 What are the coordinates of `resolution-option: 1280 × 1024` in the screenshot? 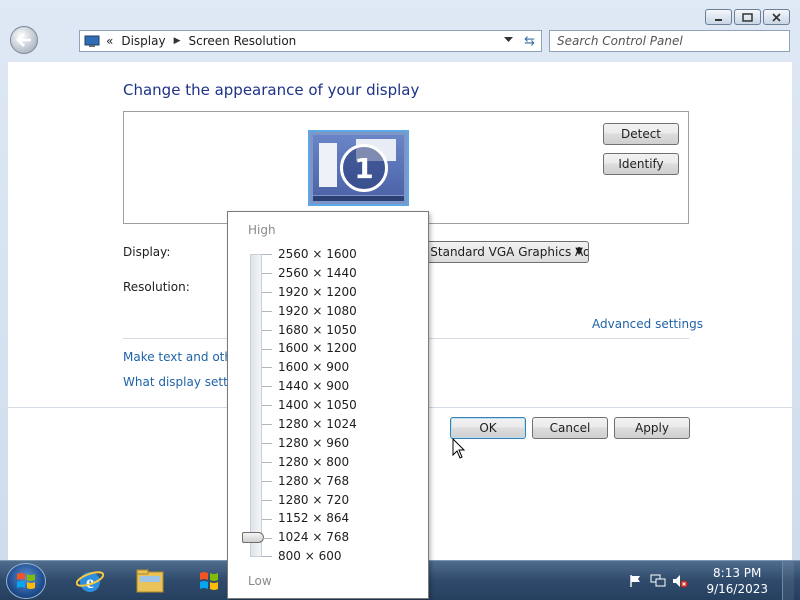 It's located at (317, 424).